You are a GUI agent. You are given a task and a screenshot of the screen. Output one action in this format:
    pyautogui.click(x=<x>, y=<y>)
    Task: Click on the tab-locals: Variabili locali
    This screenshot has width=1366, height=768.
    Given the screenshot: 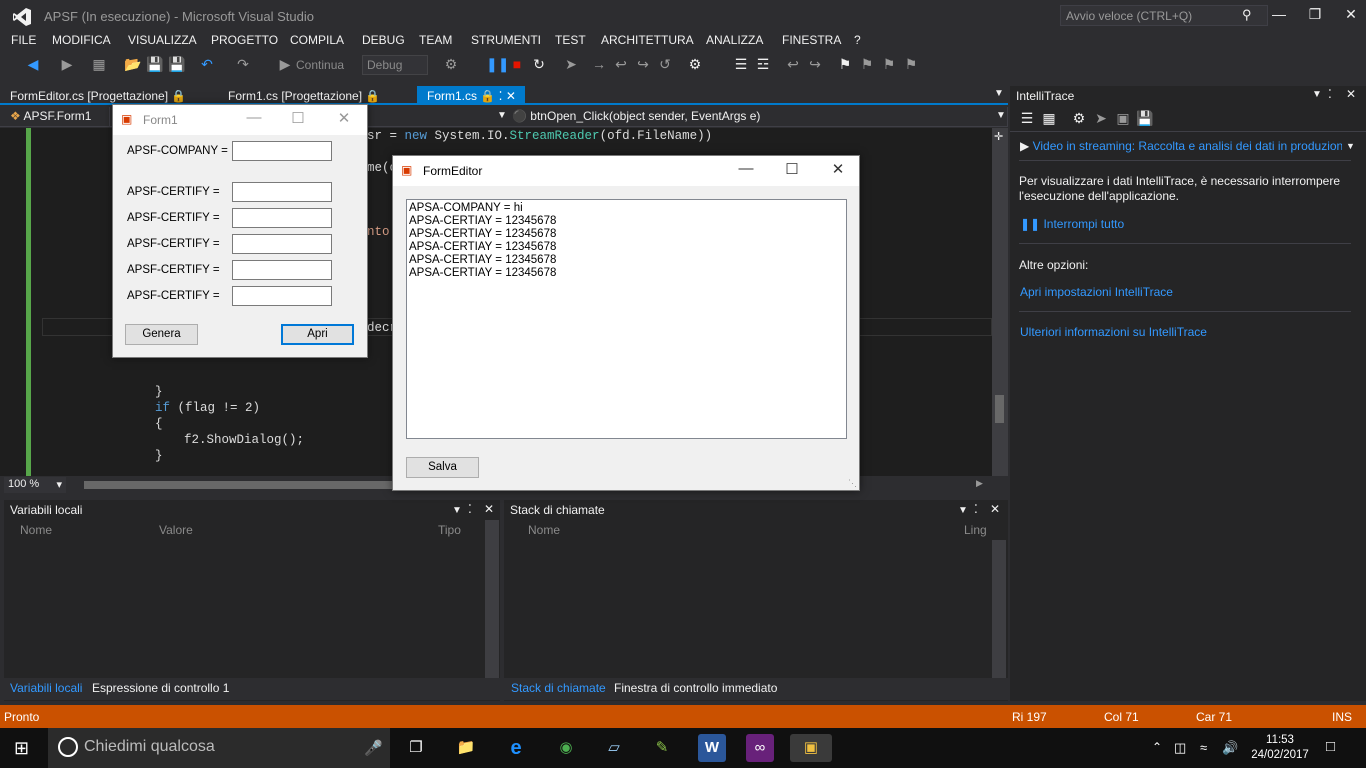 What is the action you would take?
    pyautogui.click(x=46, y=688)
    